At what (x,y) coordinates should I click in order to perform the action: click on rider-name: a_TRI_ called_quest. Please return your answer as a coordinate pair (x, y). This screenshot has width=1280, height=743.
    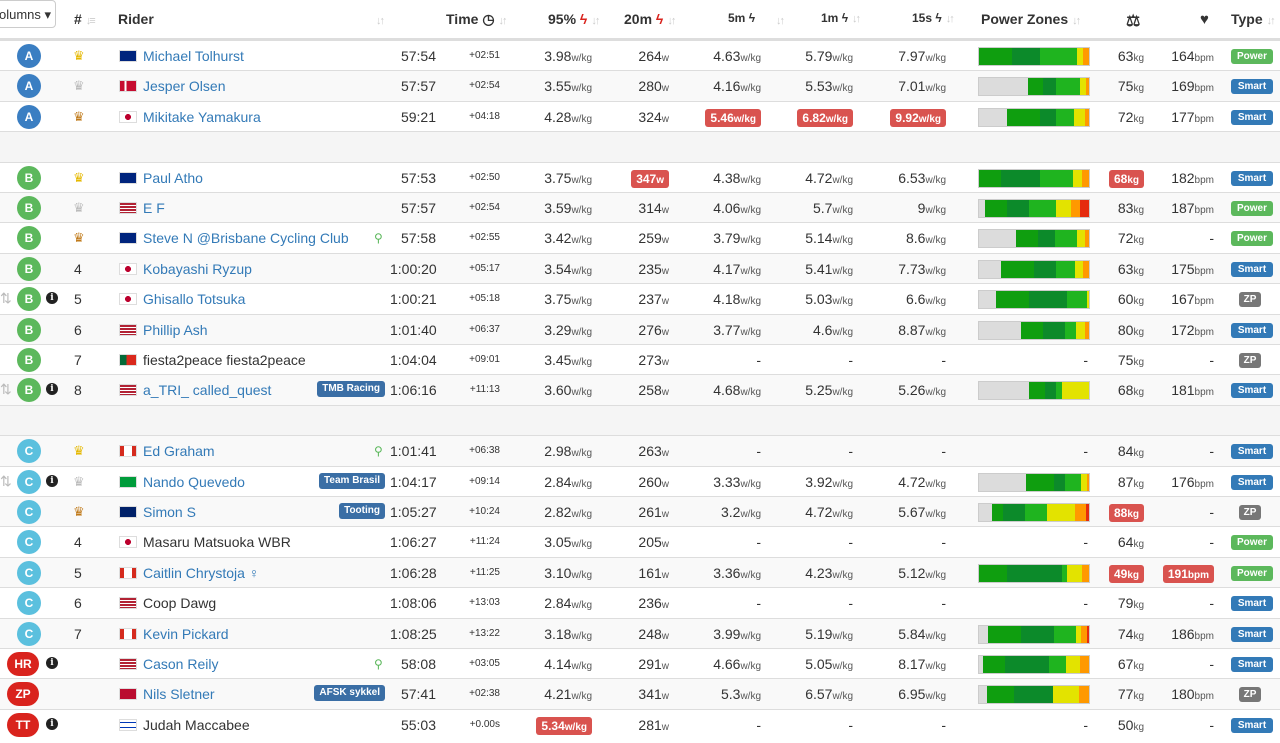
    Looking at the image, I should click on (207, 390).